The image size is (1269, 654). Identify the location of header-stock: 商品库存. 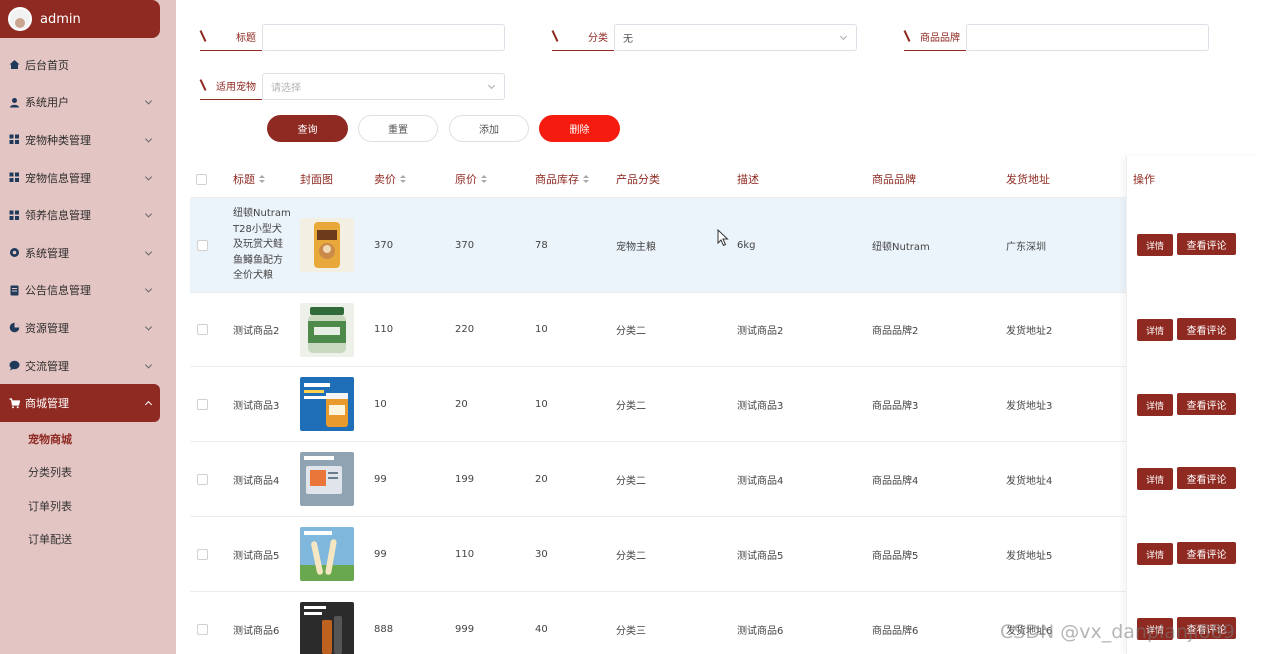
(562, 179).